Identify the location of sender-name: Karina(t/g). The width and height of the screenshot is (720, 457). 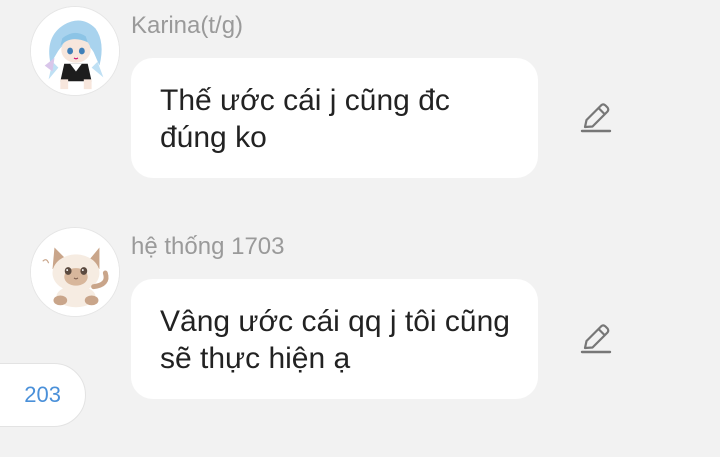
(187, 25).